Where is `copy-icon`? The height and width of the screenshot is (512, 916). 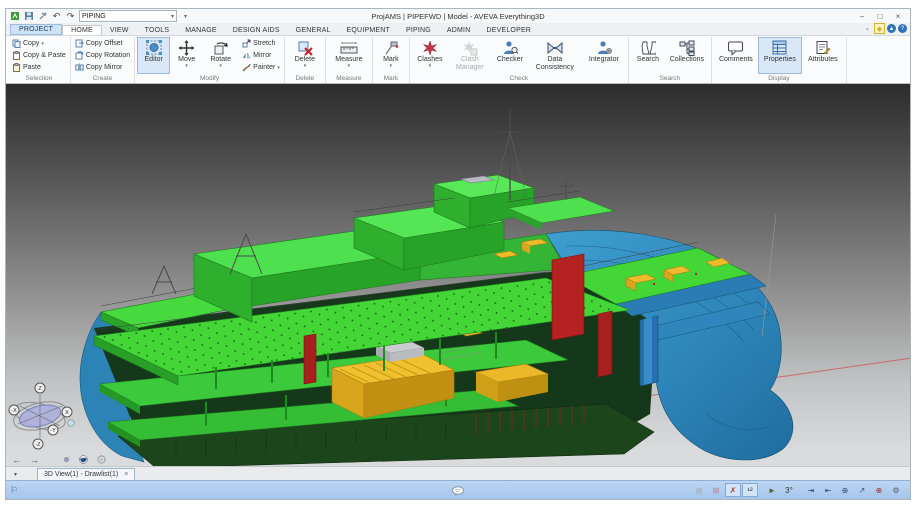 copy-icon is located at coordinates (16, 43).